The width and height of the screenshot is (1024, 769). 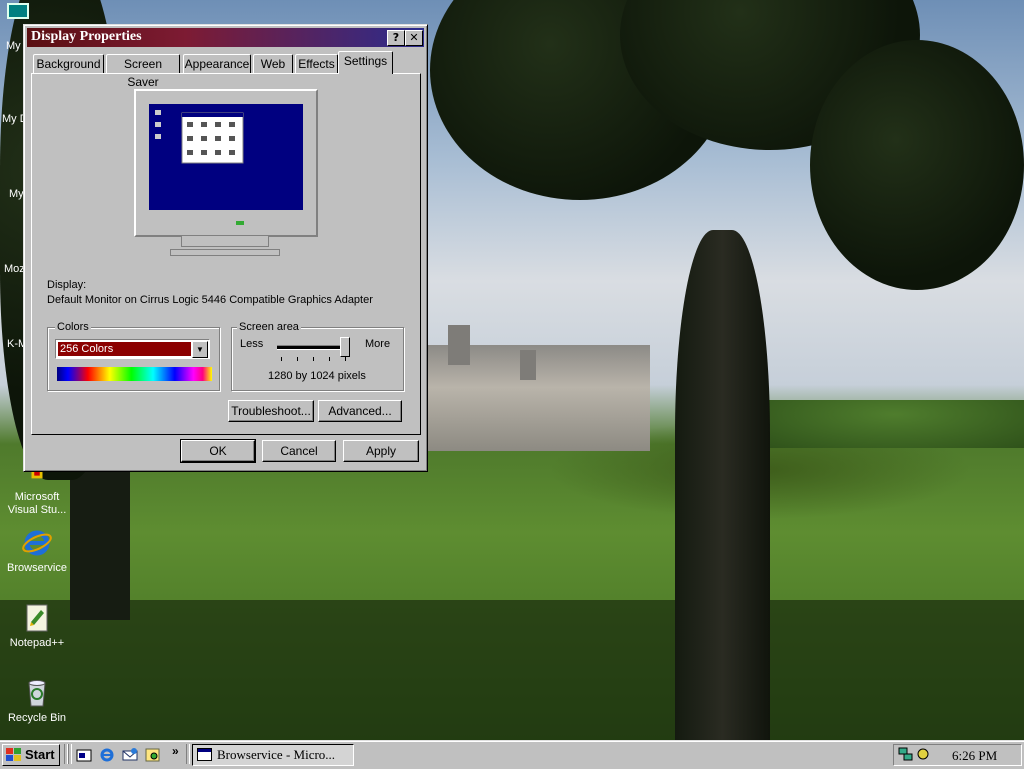 I want to click on monitor-preview-screen, so click(x=226, y=161).